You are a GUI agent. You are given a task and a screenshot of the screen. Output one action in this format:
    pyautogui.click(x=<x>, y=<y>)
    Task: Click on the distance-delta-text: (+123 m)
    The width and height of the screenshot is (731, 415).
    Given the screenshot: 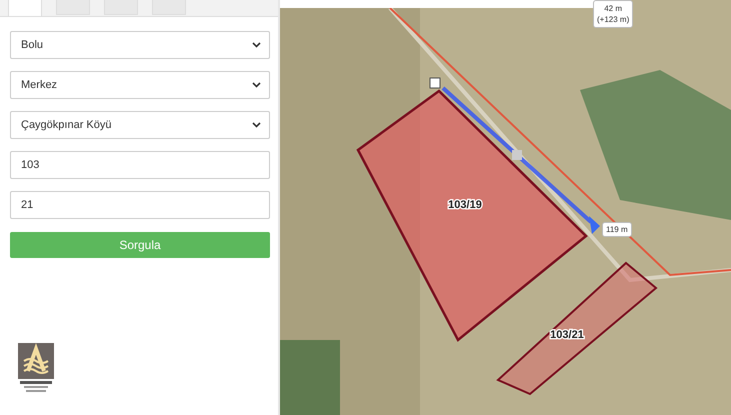 What is the action you would take?
    pyautogui.click(x=613, y=19)
    